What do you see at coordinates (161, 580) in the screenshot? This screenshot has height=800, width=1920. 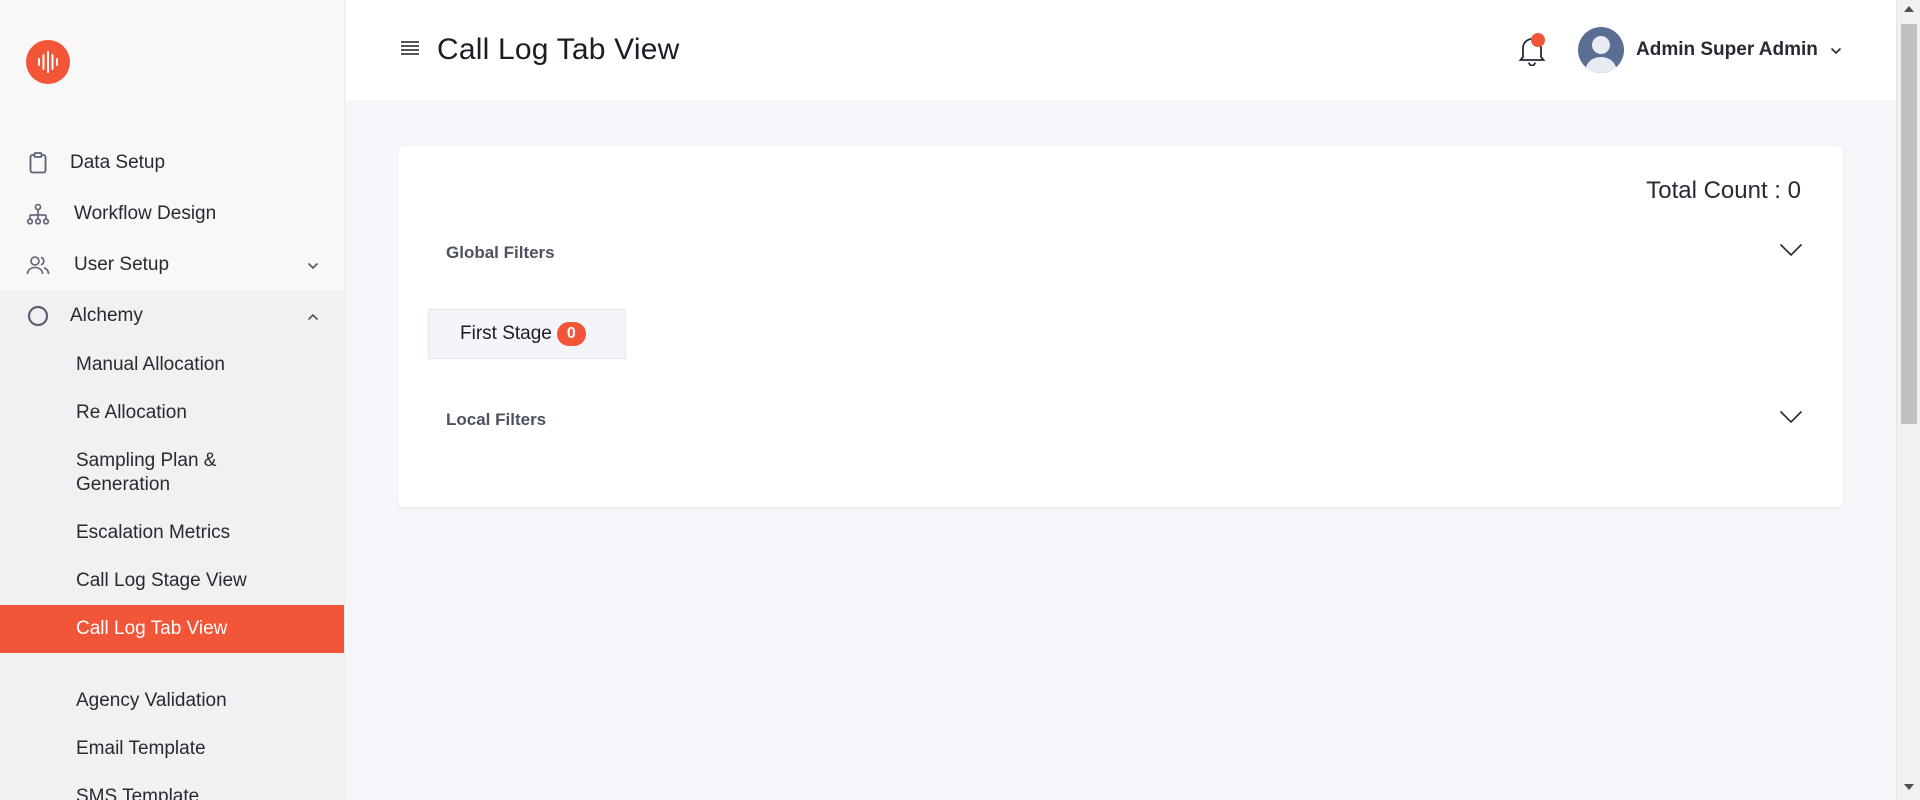 I see `sidebar-subitem-label: Call Log Stage View` at bounding box center [161, 580].